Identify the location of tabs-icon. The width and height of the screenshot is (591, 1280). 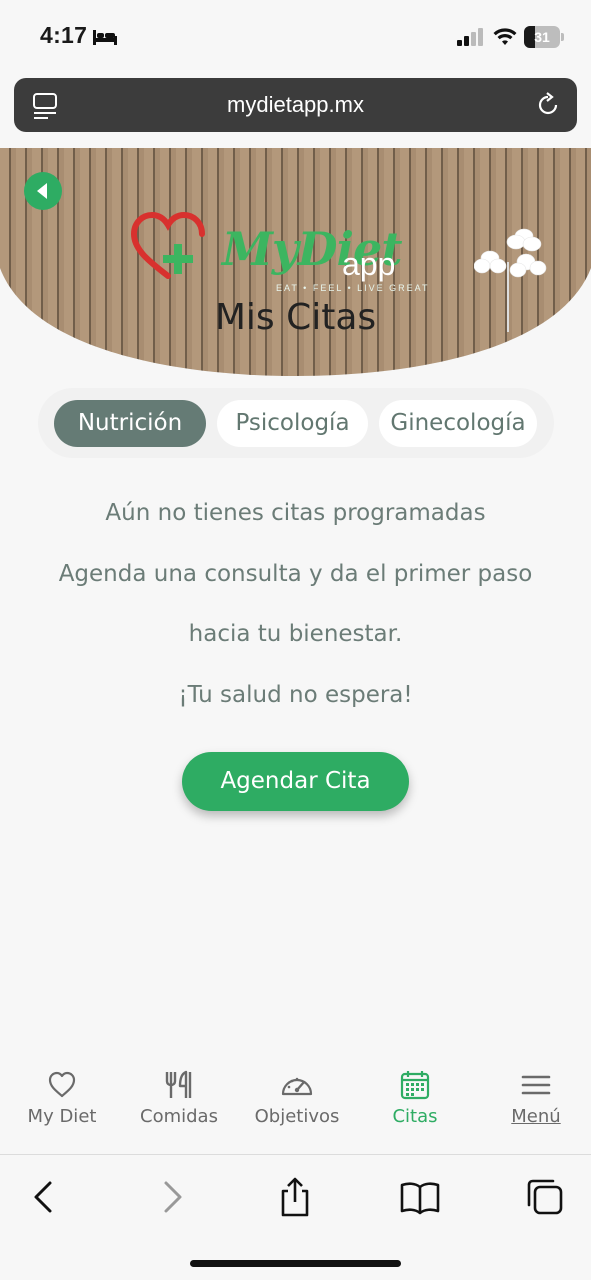
(545, 1197).